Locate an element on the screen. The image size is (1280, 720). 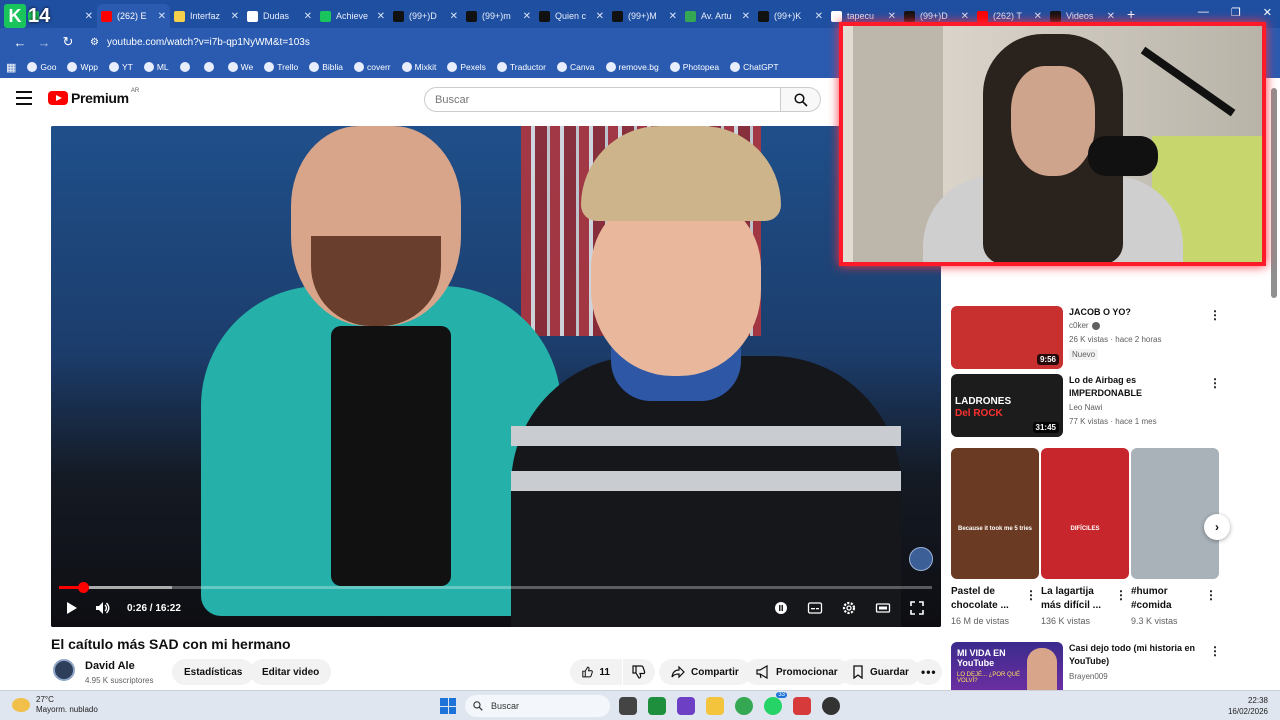
taskbar-search: Buscar is located at coordinates (537, 706).